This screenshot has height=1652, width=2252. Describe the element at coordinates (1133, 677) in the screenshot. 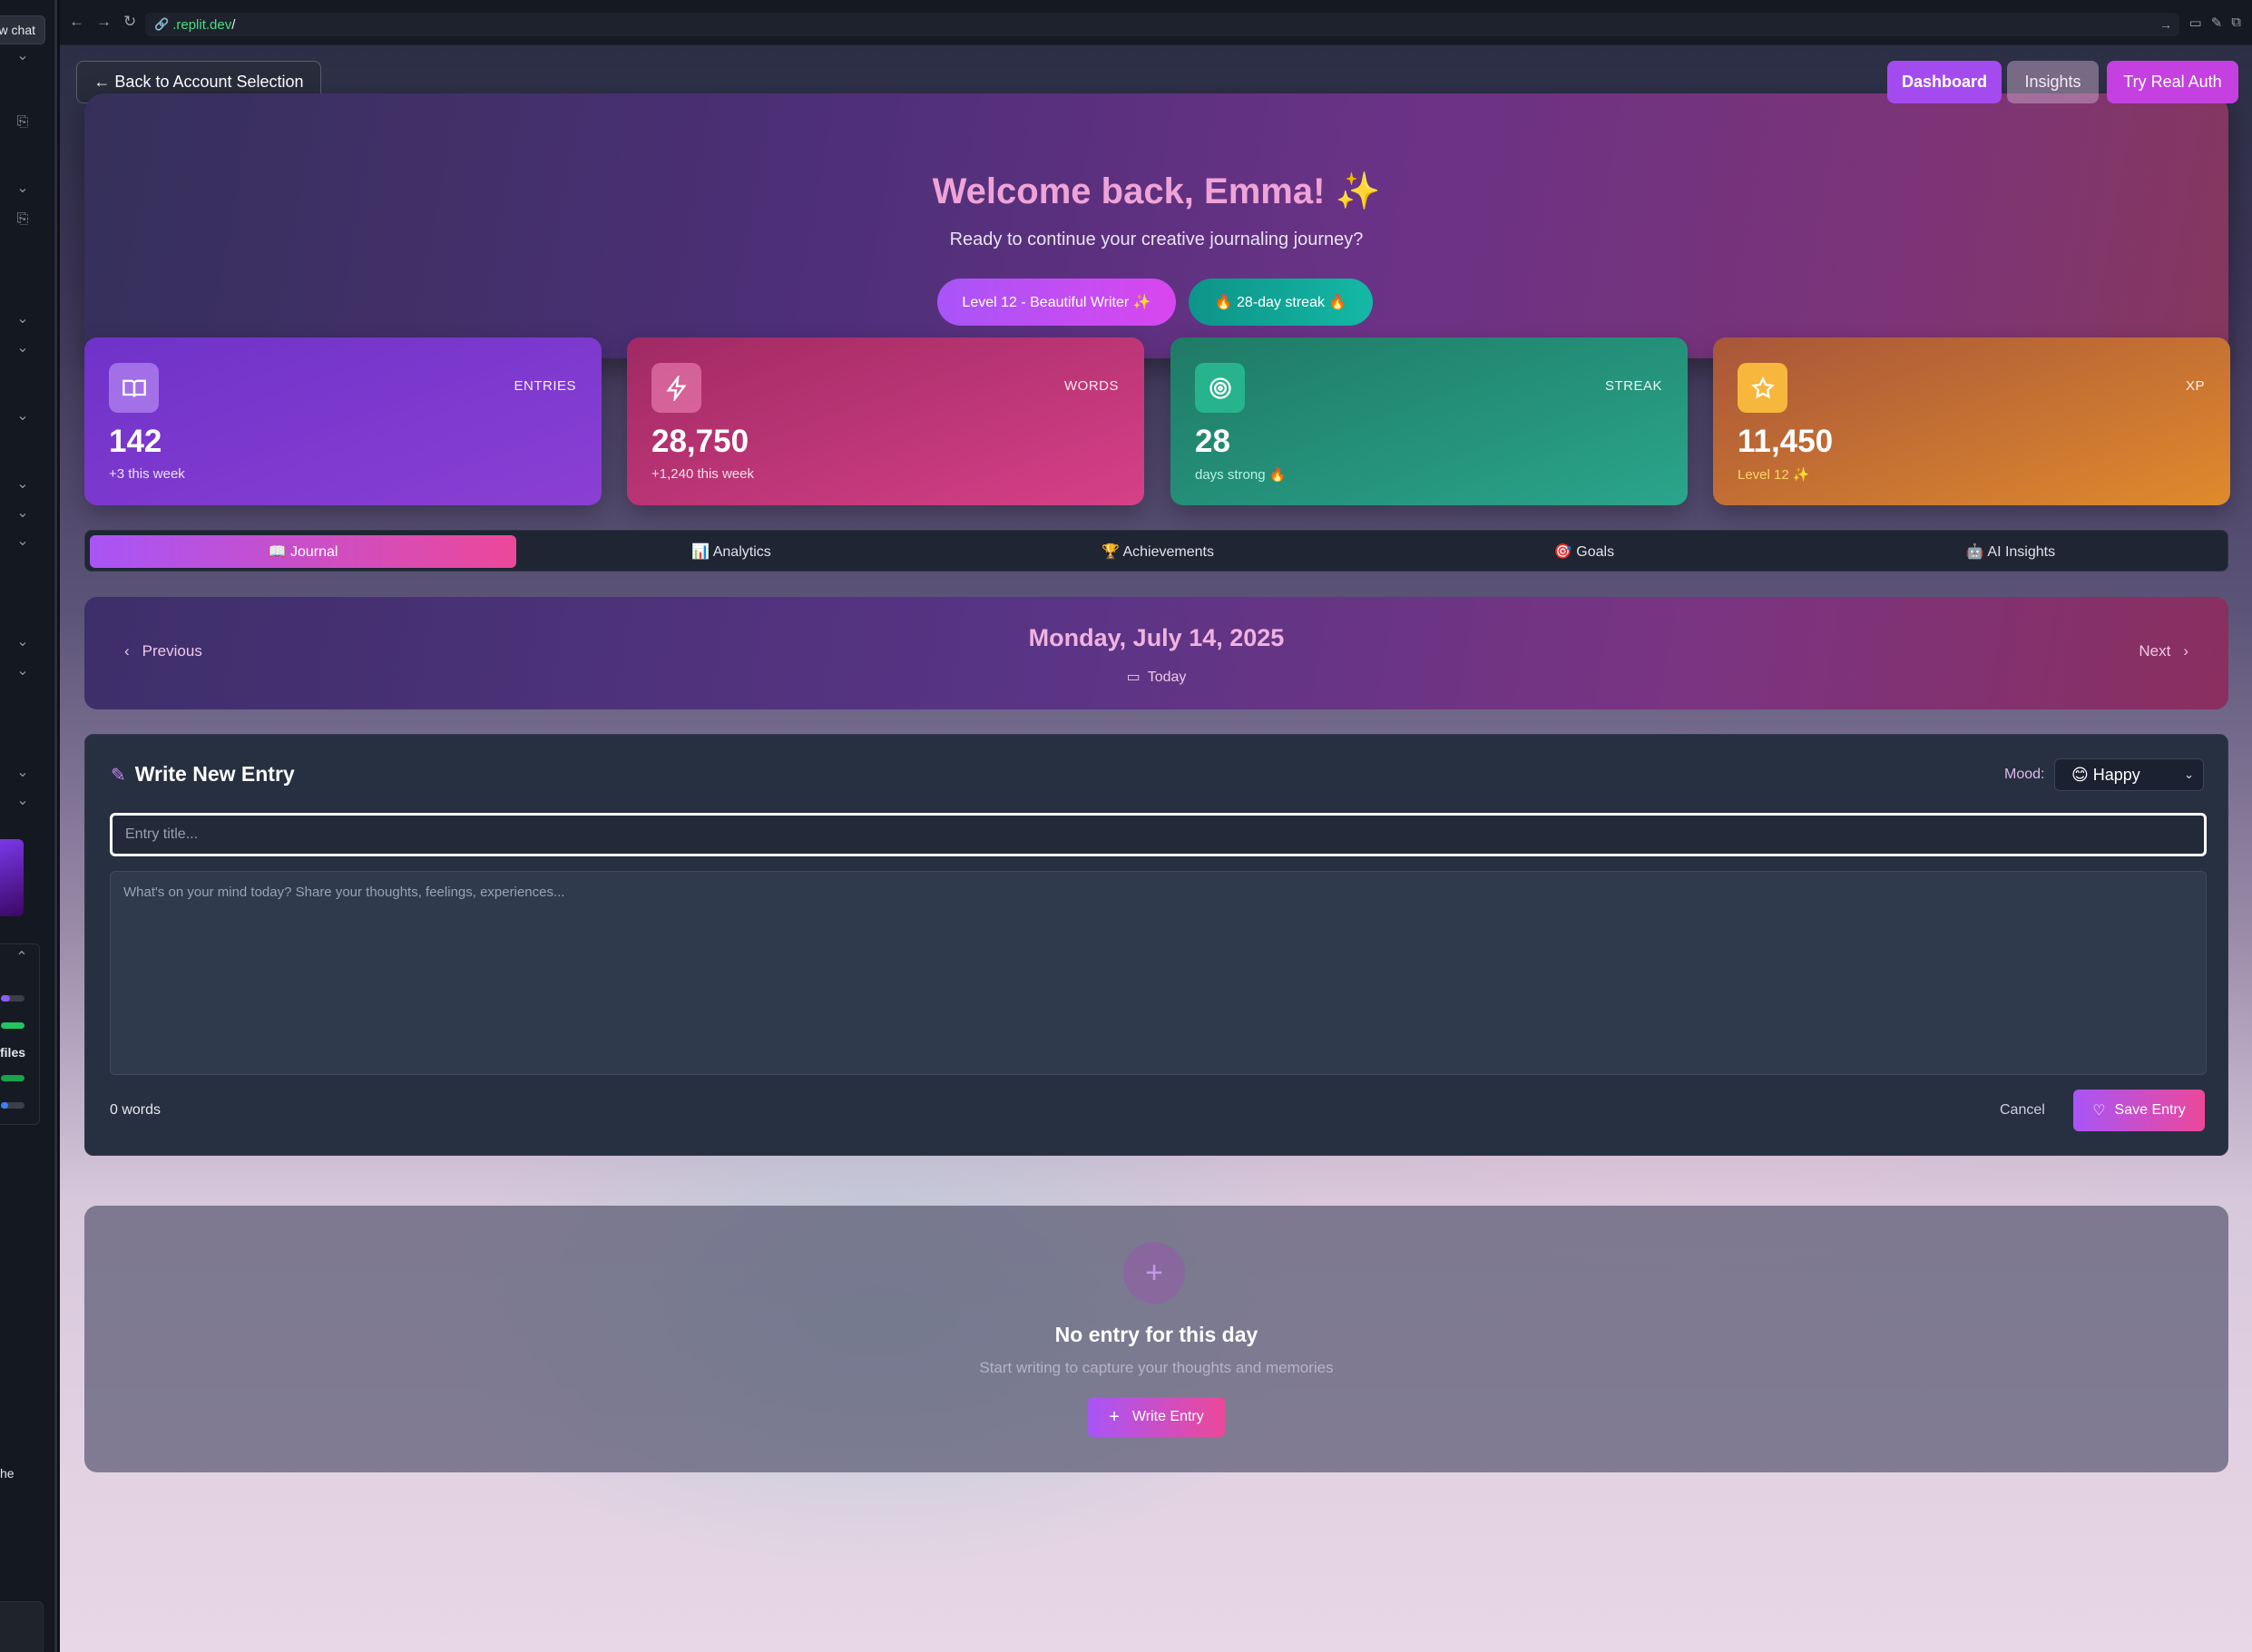

I see `calendar-icon: ▭` at that location.